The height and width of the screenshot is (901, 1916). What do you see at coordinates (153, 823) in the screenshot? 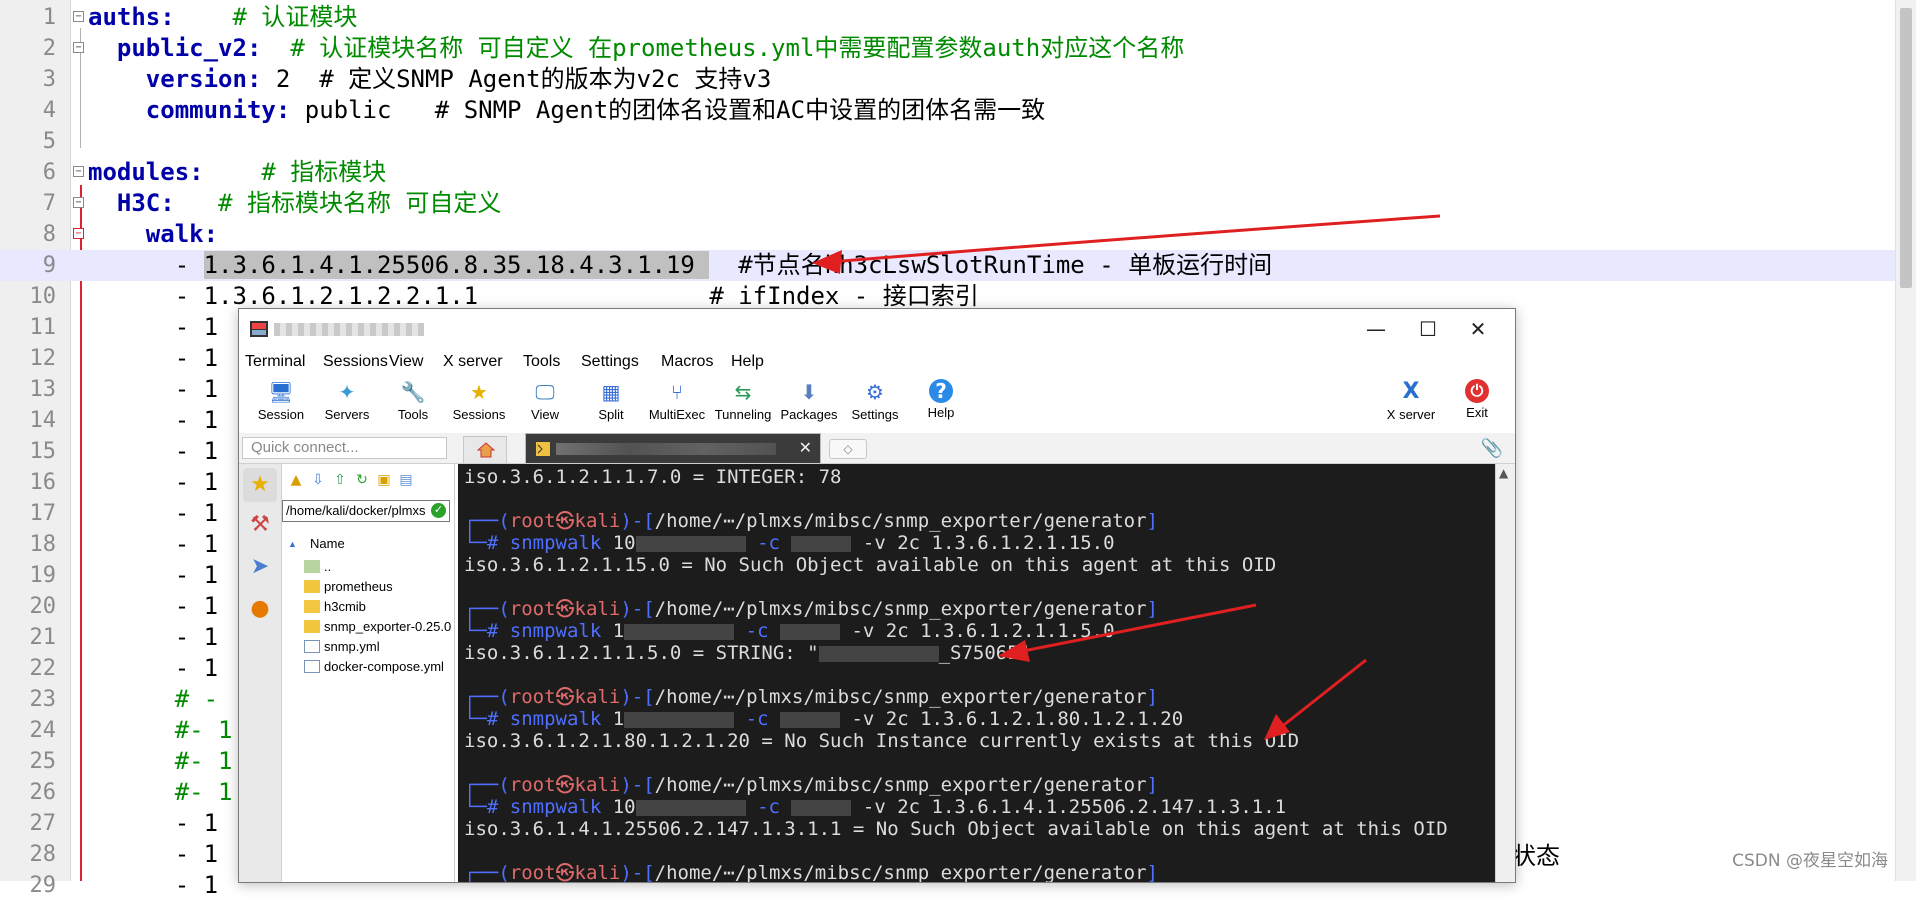
I see `line-code: - 1` at bounding box center [153, 823].